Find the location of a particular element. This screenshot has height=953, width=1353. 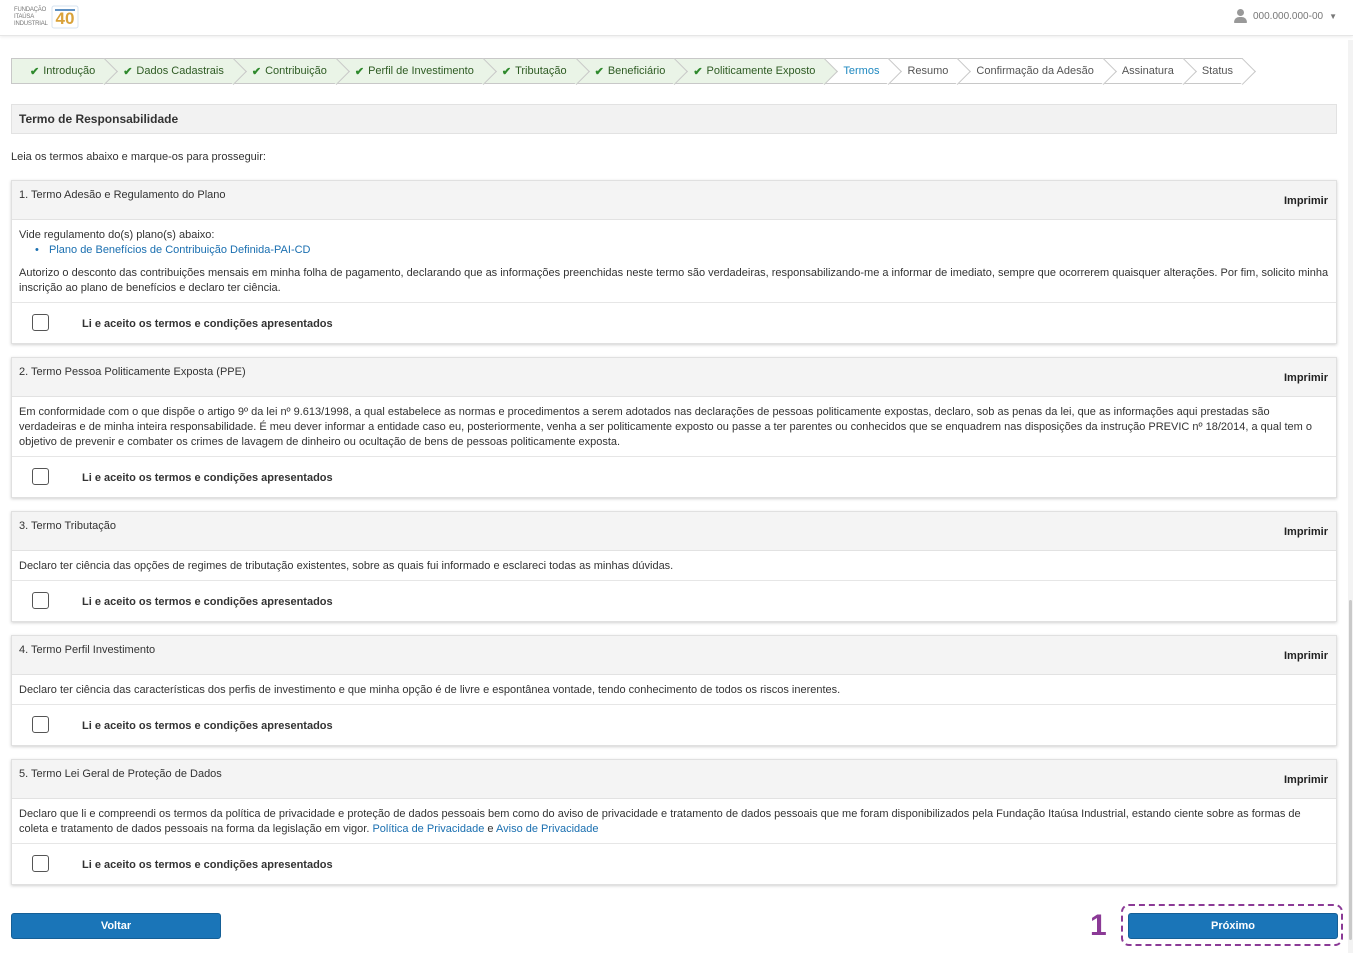

step-label: Perfil de Investimento is located at coordinates (421, 71).